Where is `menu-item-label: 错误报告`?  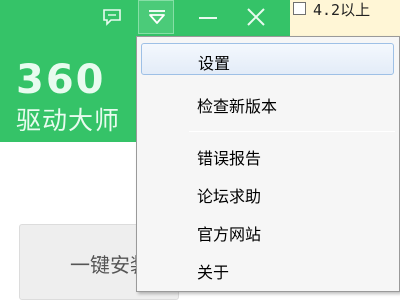
menu-item-label: 错误报告 is located at coordinates (229, 158).